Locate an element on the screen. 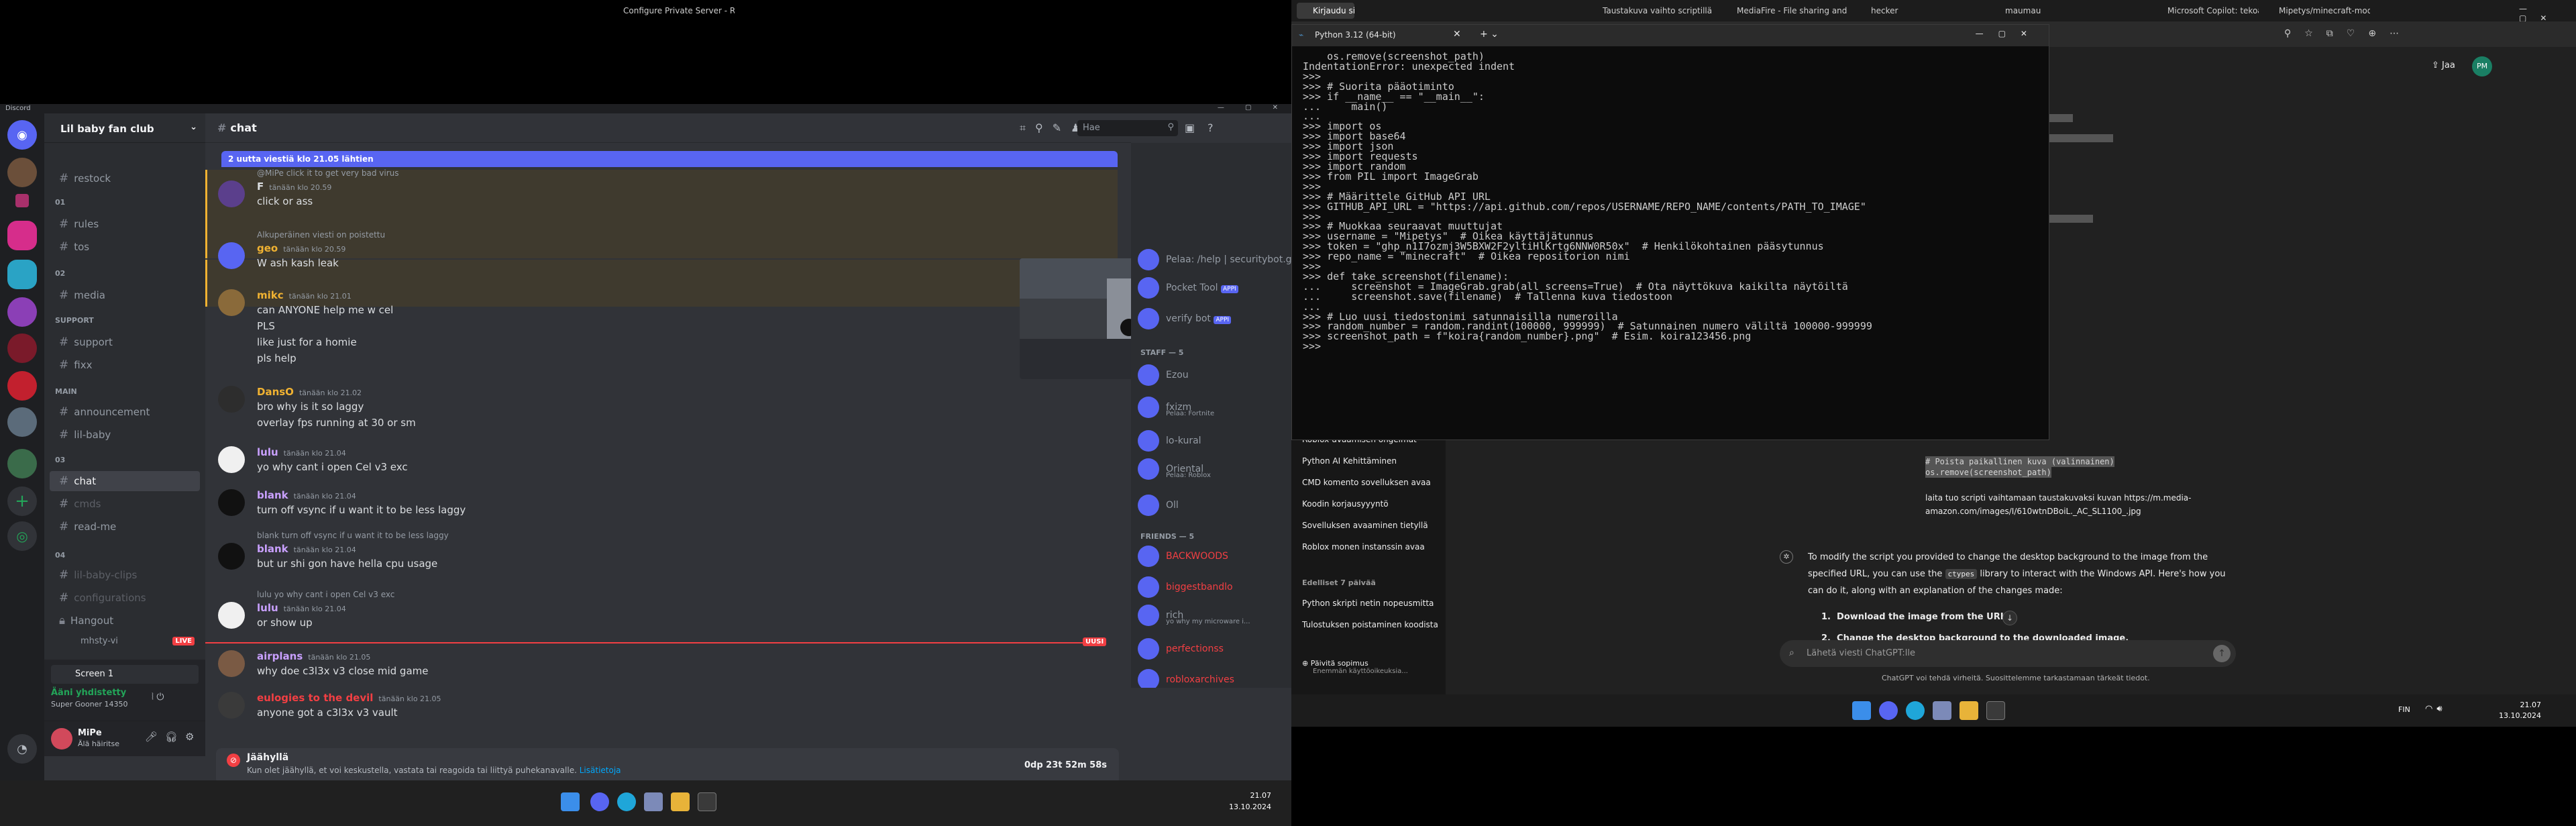 The height and width of the screenshot is (826, 2576). member-item: Oll is located at coordinates (1158, 505).